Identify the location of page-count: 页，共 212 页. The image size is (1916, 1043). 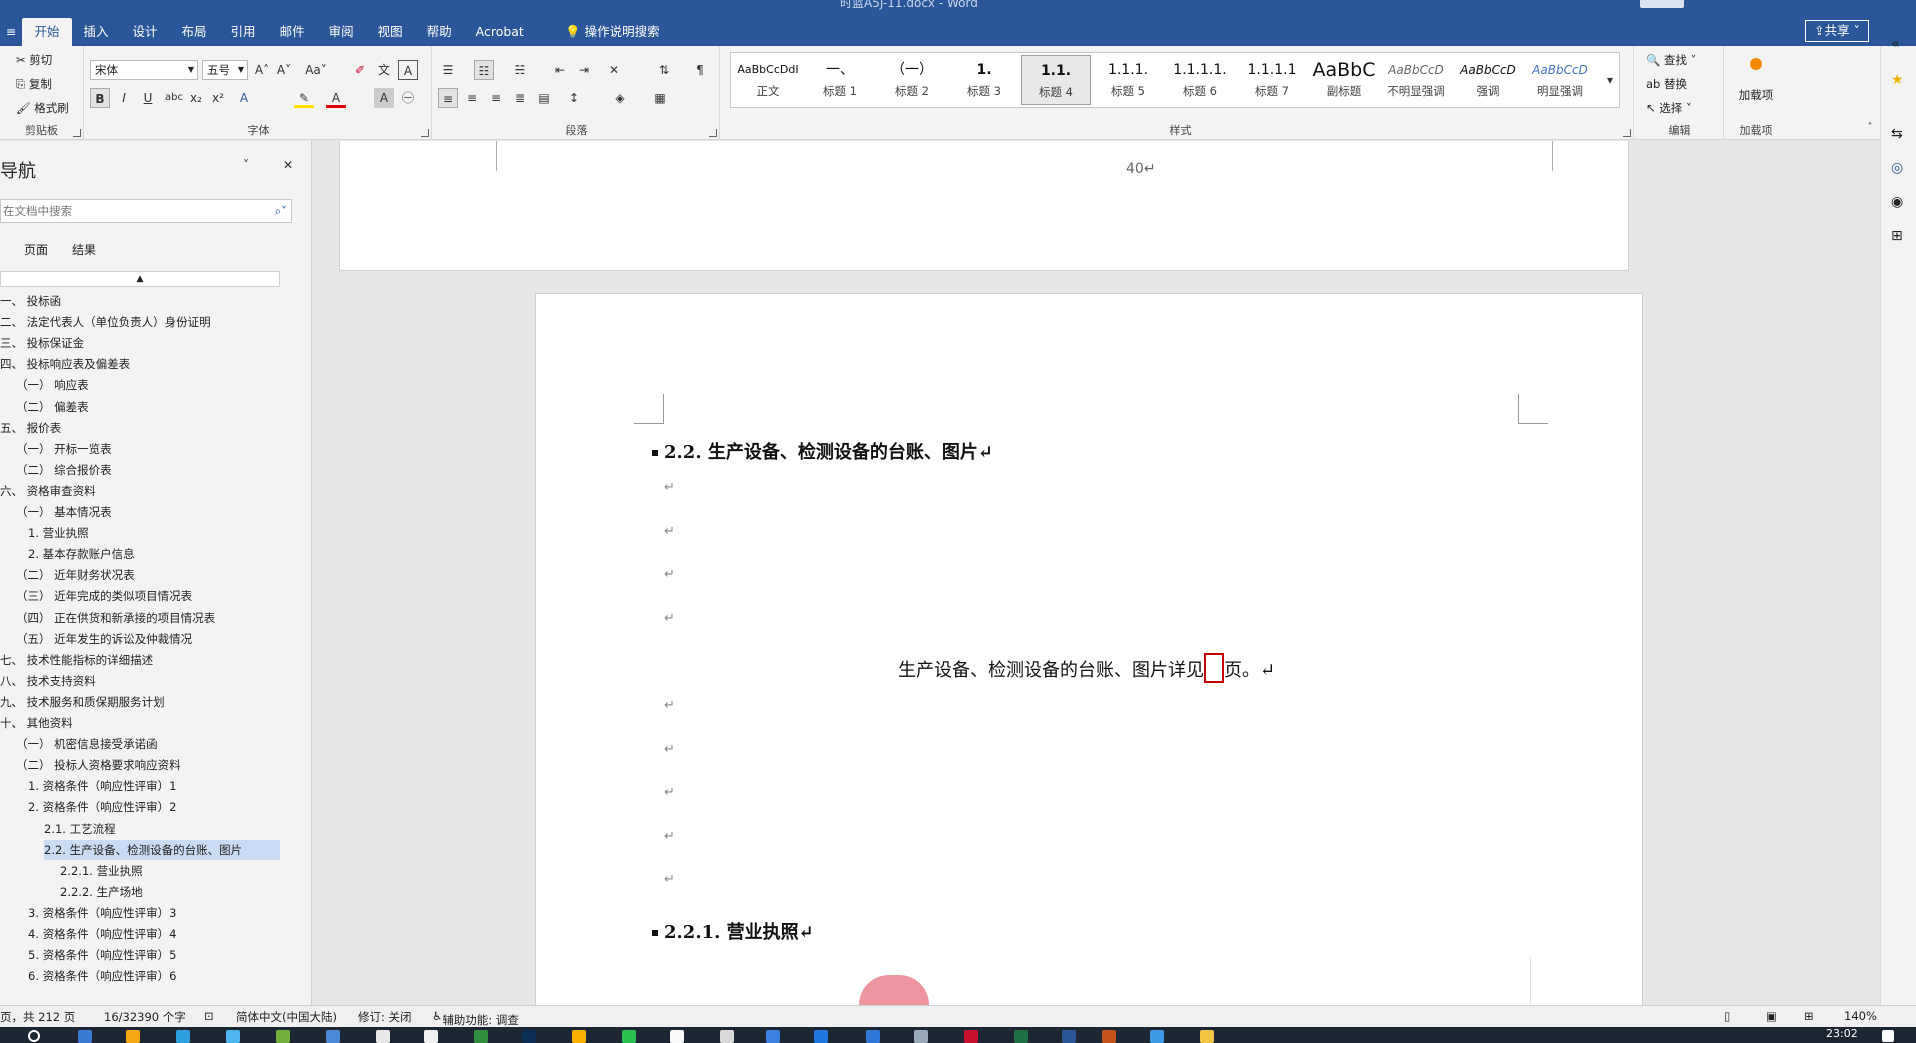
(37, 1017).